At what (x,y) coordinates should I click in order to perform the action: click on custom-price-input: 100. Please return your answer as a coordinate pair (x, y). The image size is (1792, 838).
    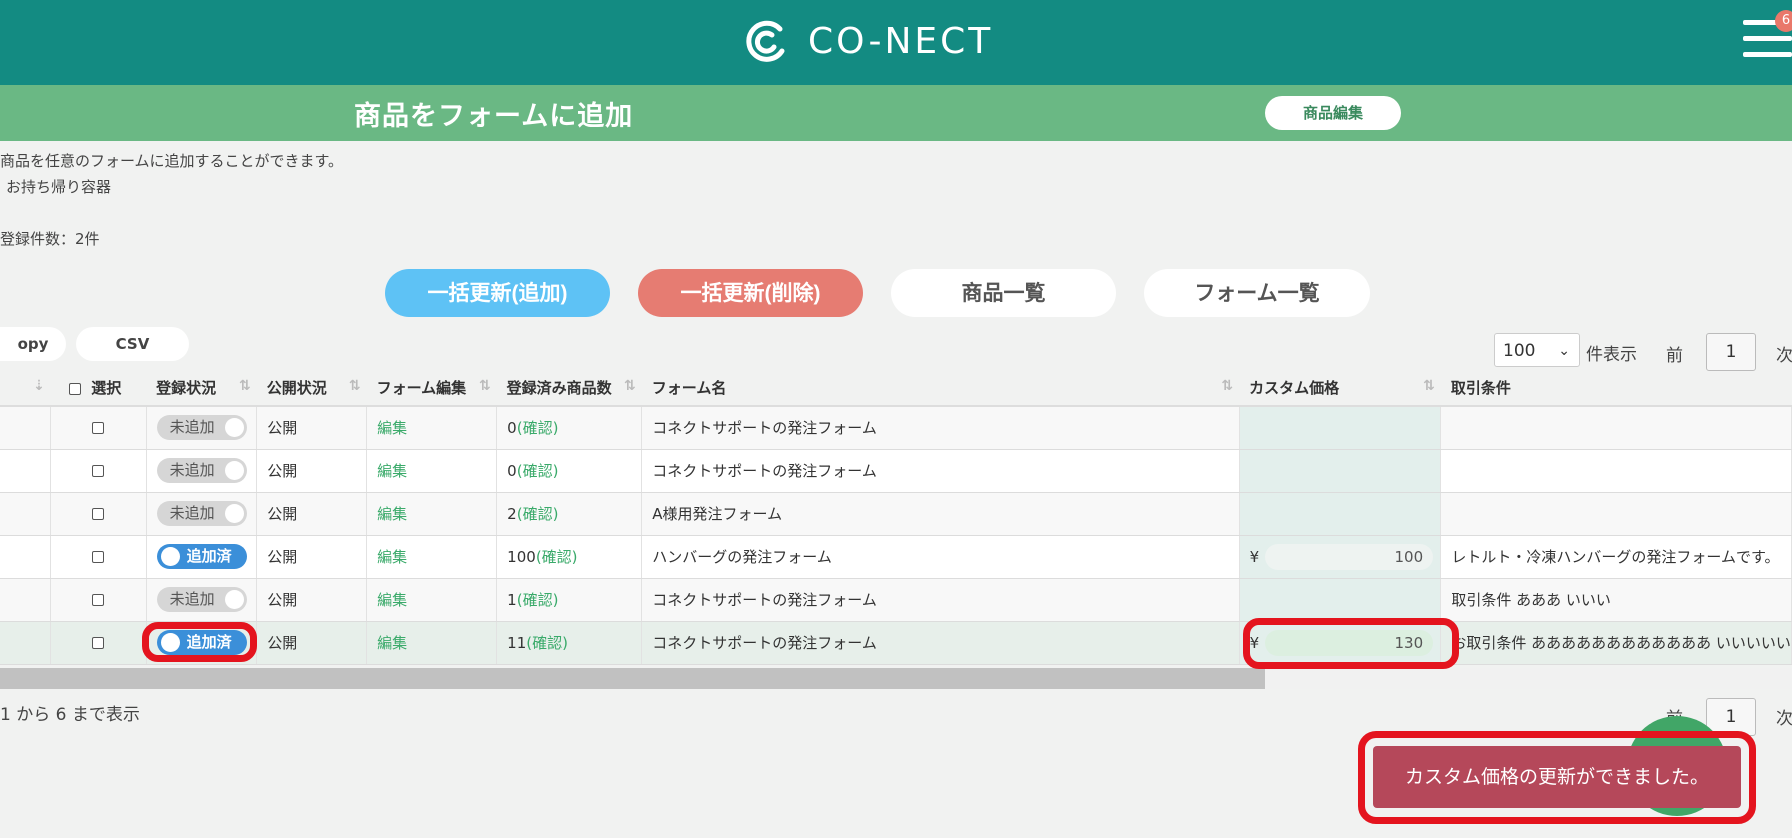
    Looking at the image, I should click on (1349, 557).